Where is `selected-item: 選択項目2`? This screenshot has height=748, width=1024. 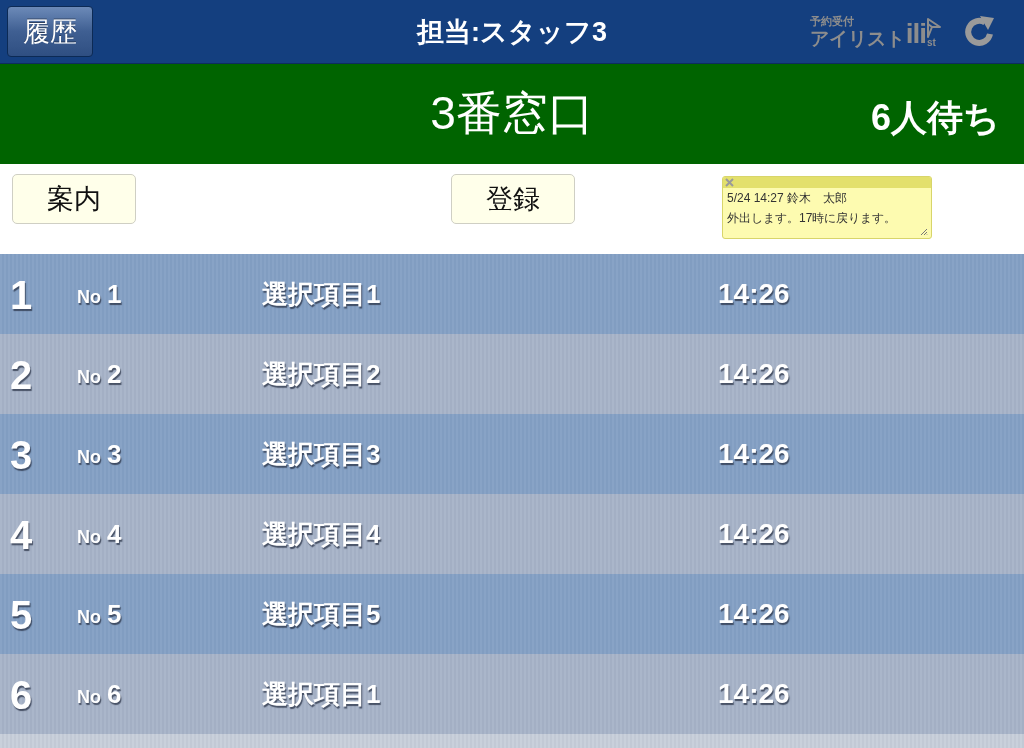
selected-item: 選択項目2 is located at coordinates (322, 374).